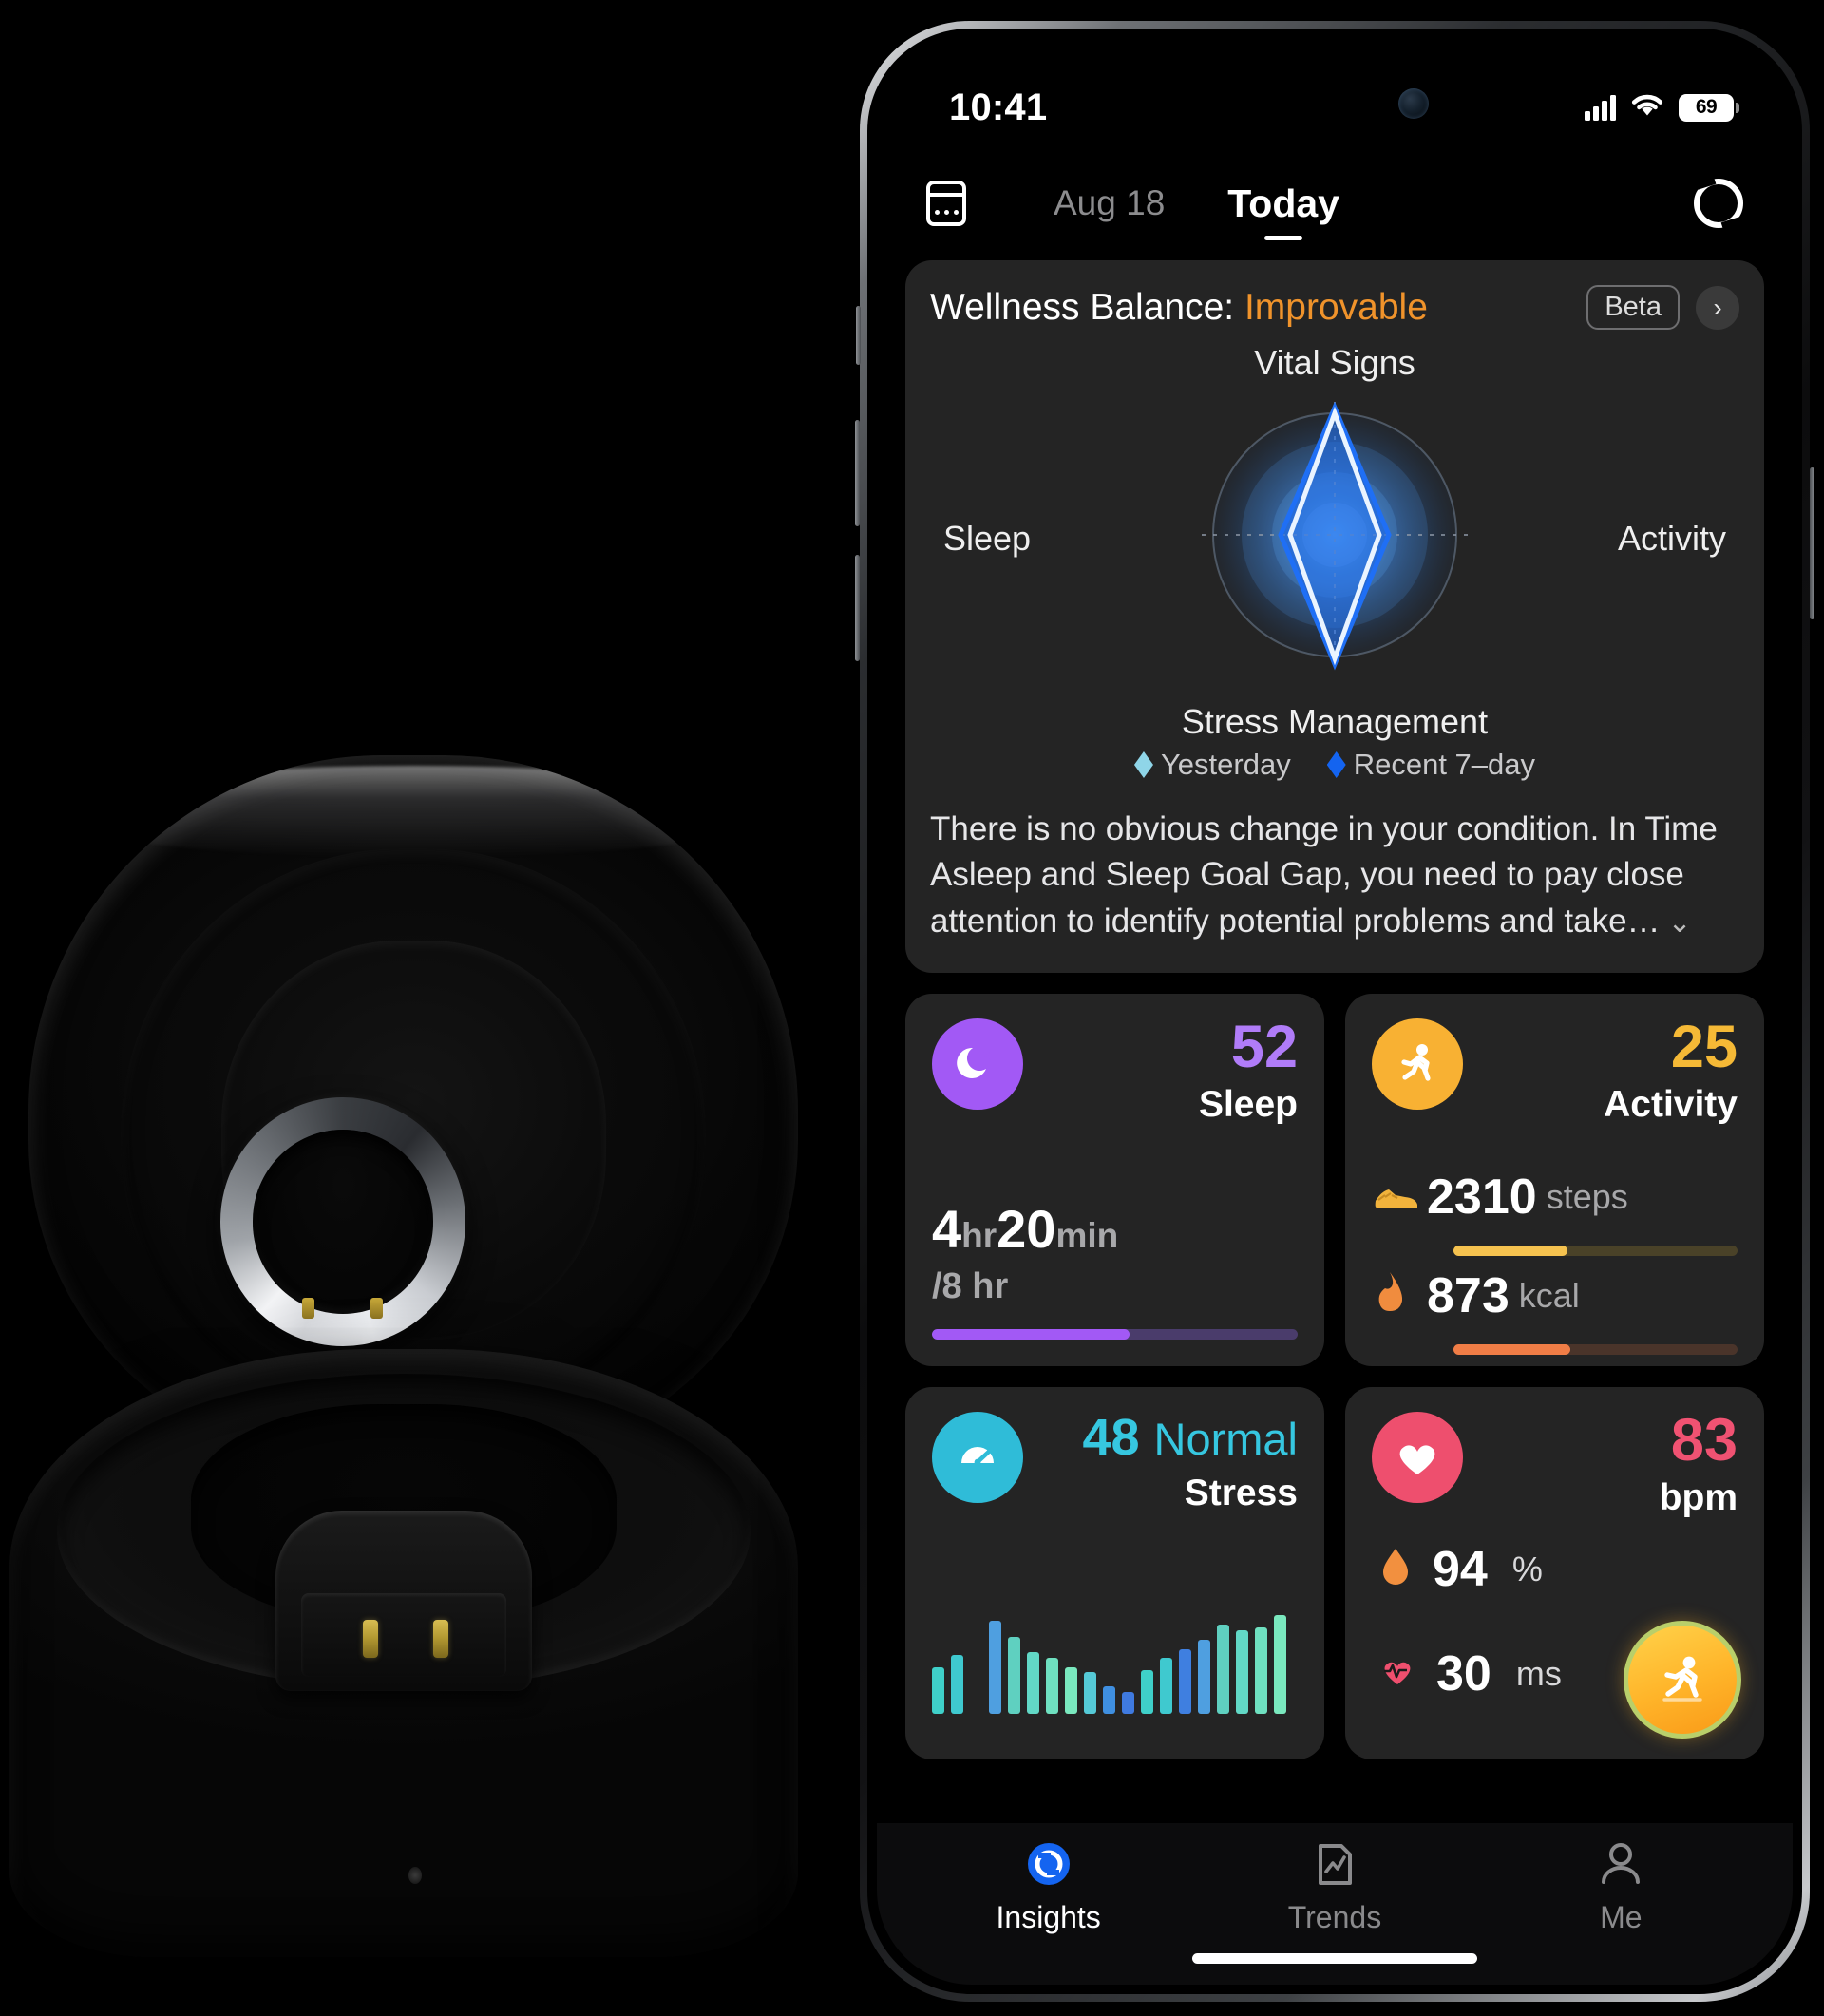  What do you see at coordinates (404, 1601) in the screenshot?
I see `charging-dock-post` at bounding box center [404, 1601].